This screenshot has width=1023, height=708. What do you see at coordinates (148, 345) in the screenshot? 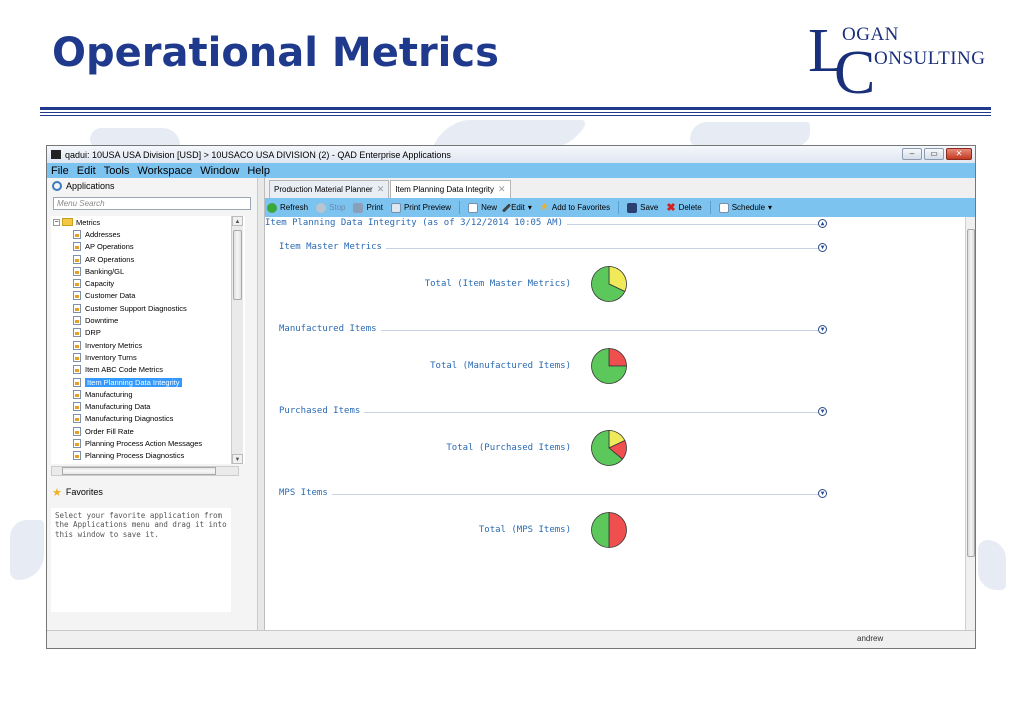
I see `tree-item: Inventory Metrics` at bounding box center [148, 345].